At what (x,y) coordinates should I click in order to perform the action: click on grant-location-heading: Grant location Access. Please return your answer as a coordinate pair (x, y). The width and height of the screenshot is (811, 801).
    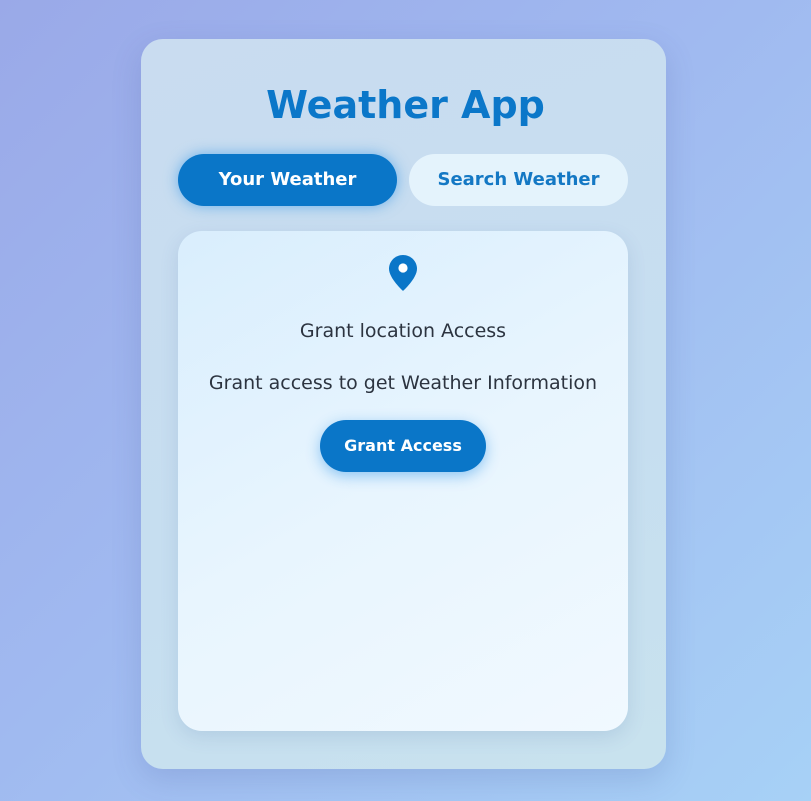
    Looking at the image, I should click on (403, 331).